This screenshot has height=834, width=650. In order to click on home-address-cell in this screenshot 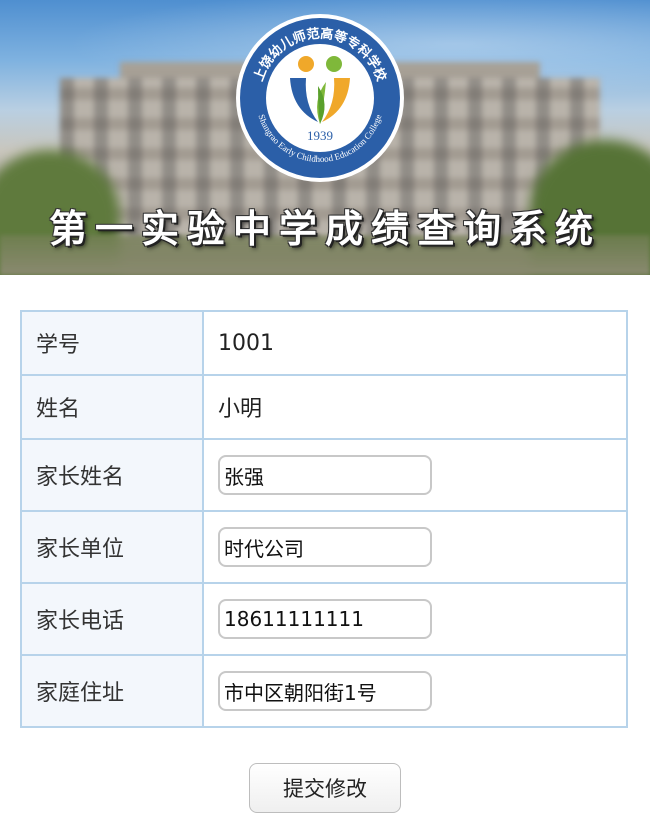, I will do `click(415, 691)`.